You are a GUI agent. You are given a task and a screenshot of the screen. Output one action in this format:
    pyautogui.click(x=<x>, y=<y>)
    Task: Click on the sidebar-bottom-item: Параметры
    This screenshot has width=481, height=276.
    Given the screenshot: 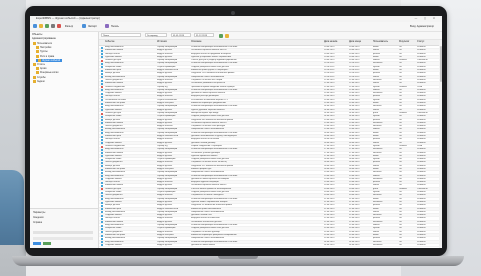 What is the action you would take?
    pyautogui.click(x=39, y=213)
    